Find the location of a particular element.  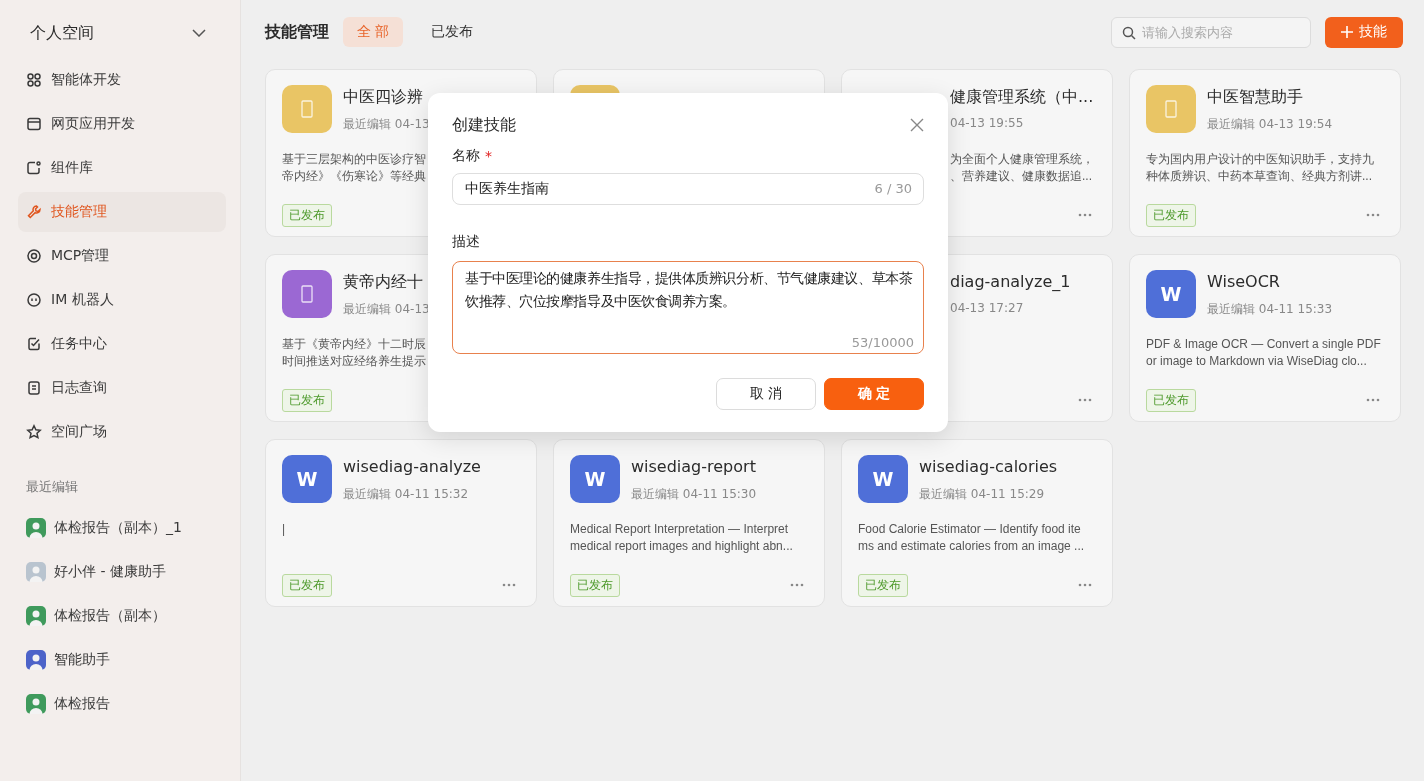

target-icon is located at coordinates (34, 256).